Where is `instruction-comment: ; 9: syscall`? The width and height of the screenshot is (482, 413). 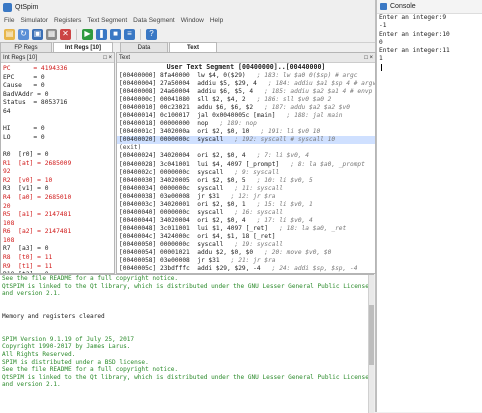 instruction-comment: ; 9: syscall is located at coordinates (257, 172).